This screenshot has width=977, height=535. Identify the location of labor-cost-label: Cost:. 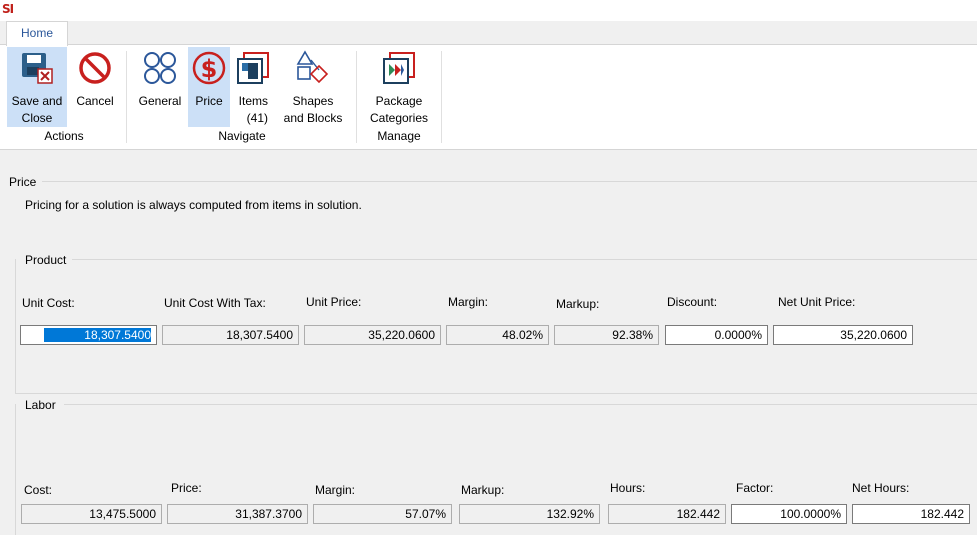
(38, 490).